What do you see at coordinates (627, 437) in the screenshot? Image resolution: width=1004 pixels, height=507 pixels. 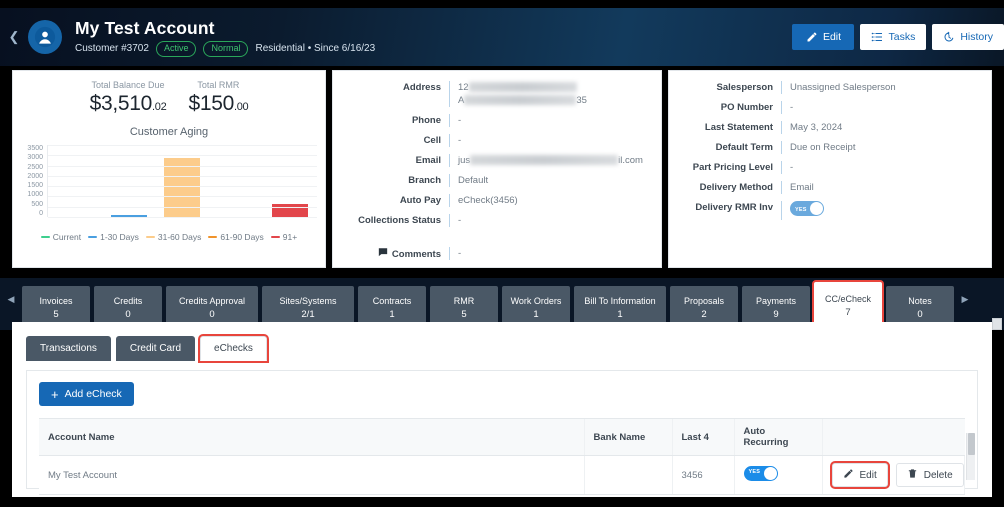 I see `column-bank-name: Bank Name` at bounding box center [627, 437].